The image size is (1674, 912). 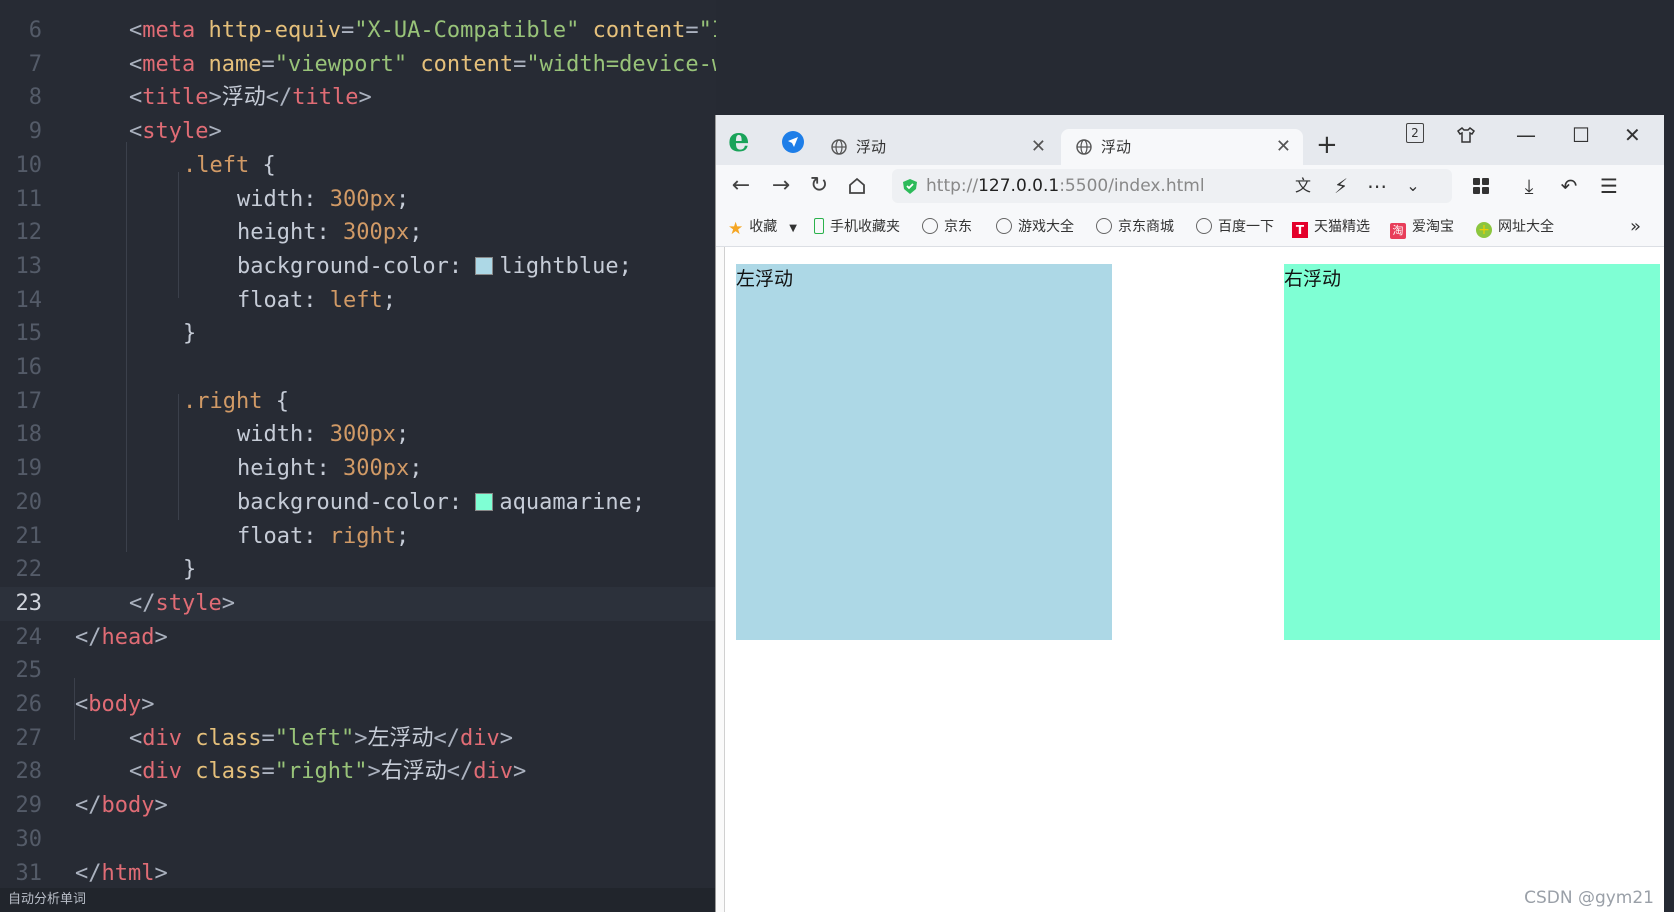 What do you see at coordinates (358, 503) in the screenshot?
I see `code-line: 20 background-color: aquamarine;` at bounding box center [358, 503].